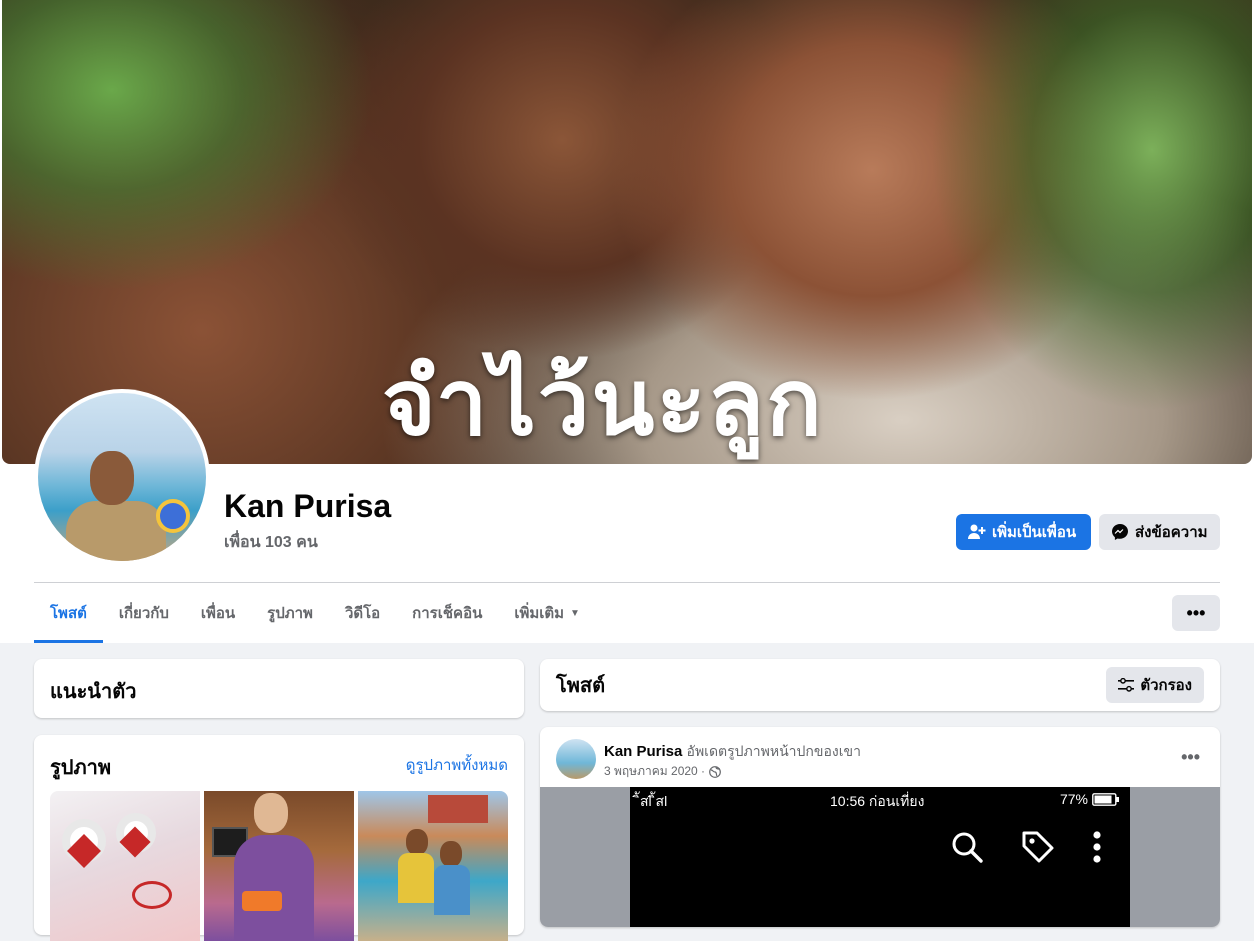  What do you see at coordinates (1190, 757) in the screenshot?
I see `post-menu-button: •••` at bounding box center [1190, 757].